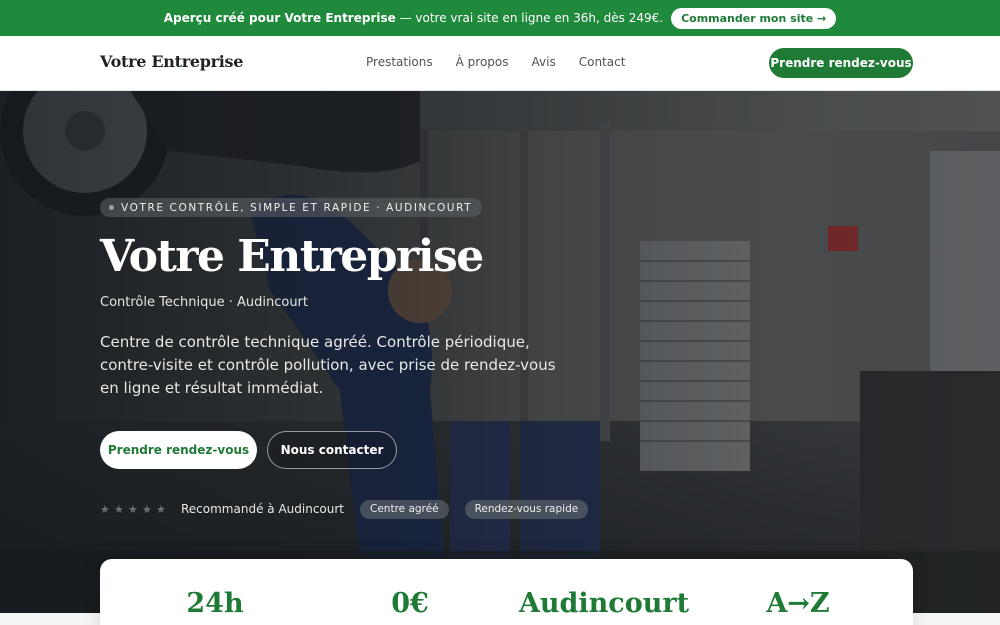 The width and height of the screenshot is (1000, 625). I want to click on chip-certified: Centre agréé, so click(404, 509).